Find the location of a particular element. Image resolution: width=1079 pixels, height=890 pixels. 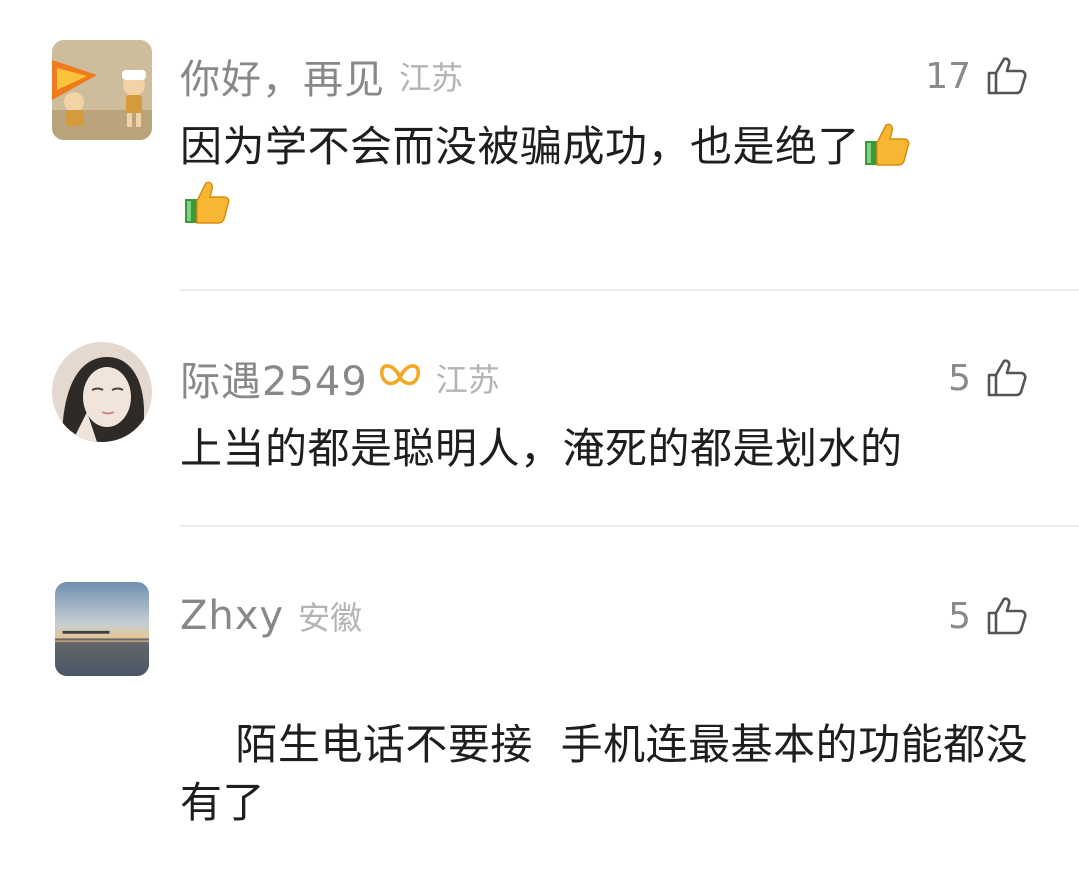

comment-header: 际遇2549 江苏 5 is located at coordinates (604, 378).